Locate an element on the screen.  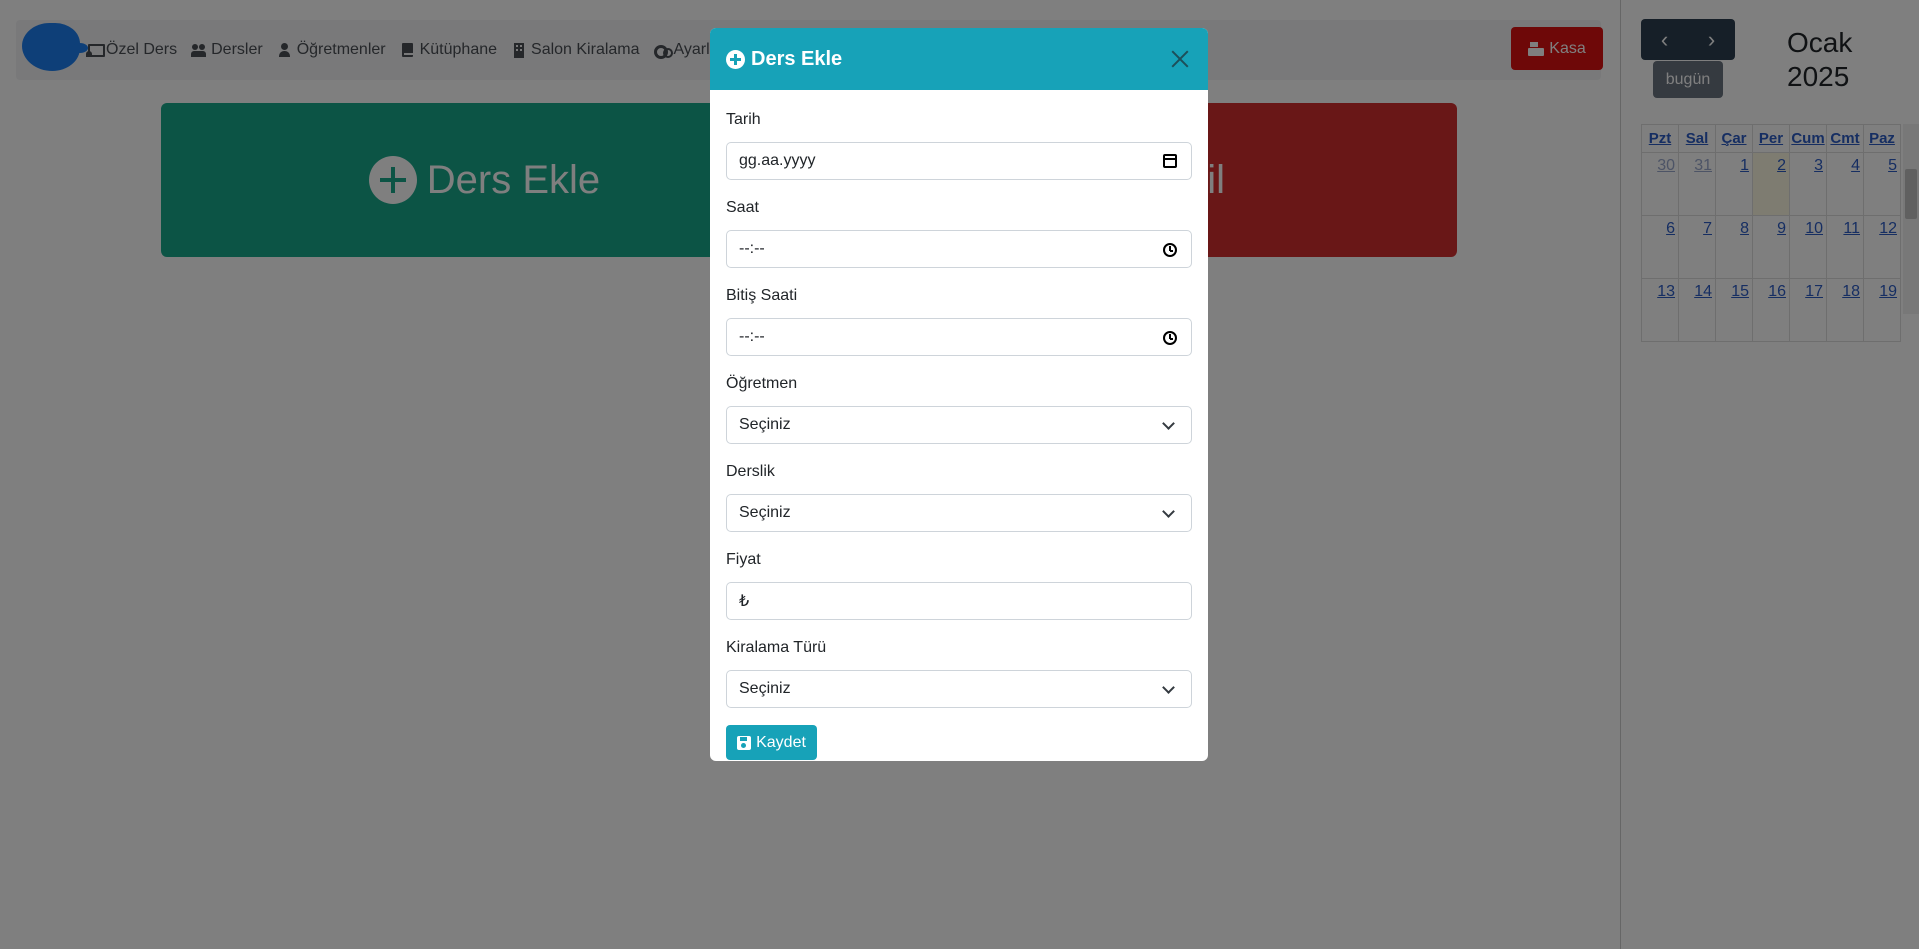
teacher-field-group: Öğretmen Seçiniz is located at coordinates (959, 409).